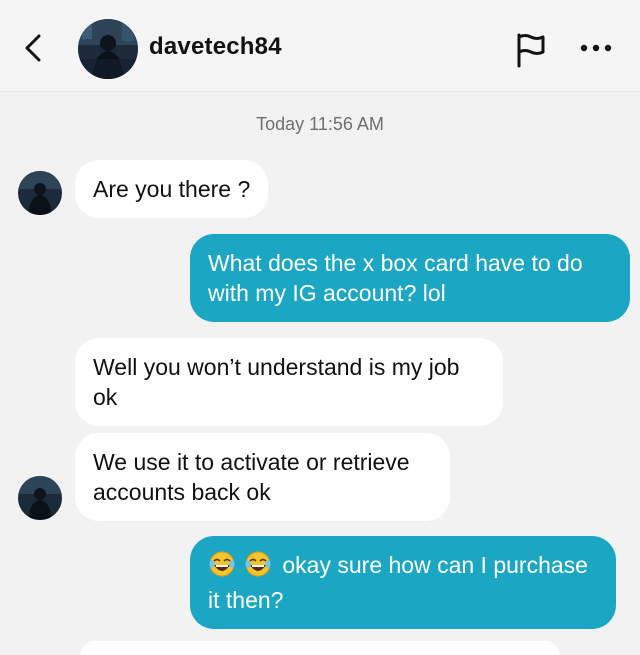 This screenshot has width=640, height=655. What do you see at coordinates (320, 124) in the screenshot?
I see `thread-timestamp: Today 11:56 AM` at bounding box center [320, 124].